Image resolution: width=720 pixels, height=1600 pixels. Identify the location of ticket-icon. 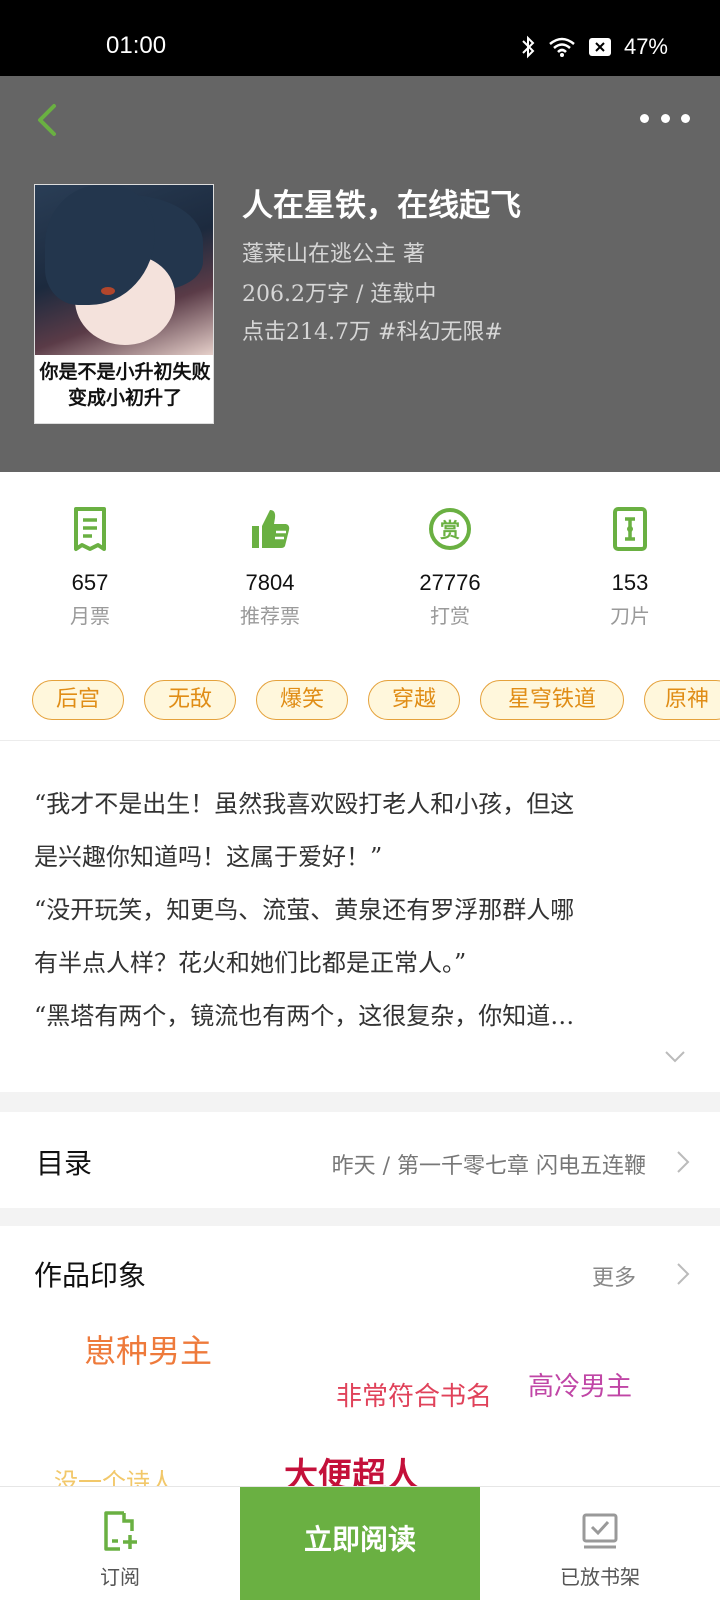
(90, 529).